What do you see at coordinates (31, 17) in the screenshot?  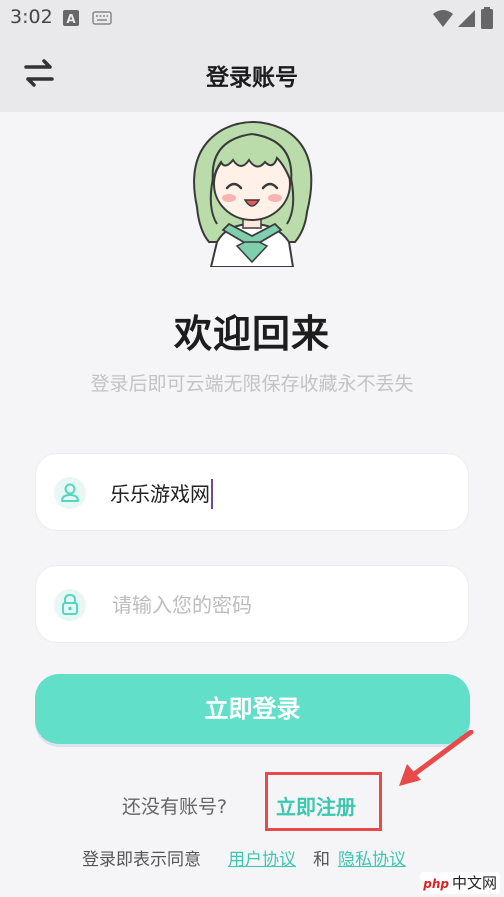 I see `status-time: 3:02` at bounding box center [31, 17].